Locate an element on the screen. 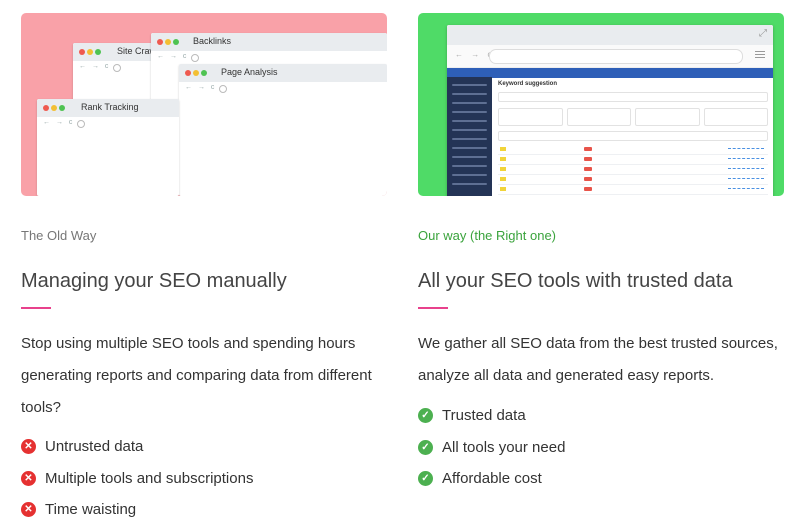 This screenshot has height=532, width=800. list-item-label: Trusted data is located at coordinates (484, 415).